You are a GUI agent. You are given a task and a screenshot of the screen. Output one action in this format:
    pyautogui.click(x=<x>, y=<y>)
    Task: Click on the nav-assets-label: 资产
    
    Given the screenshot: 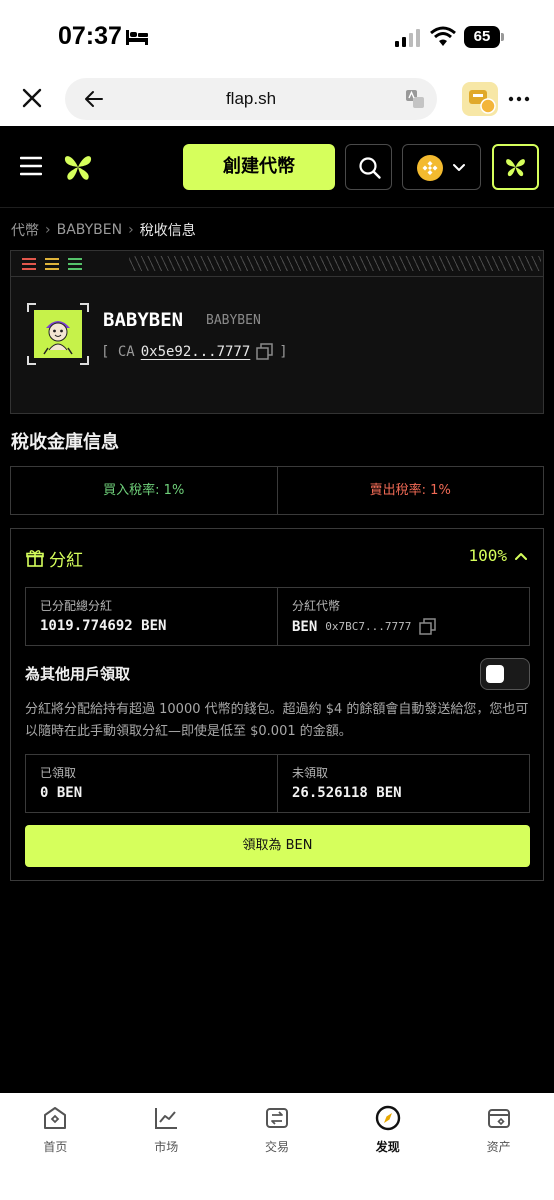 What is the action you would take?
    pyautogui.click(x=498, y=1147)
    